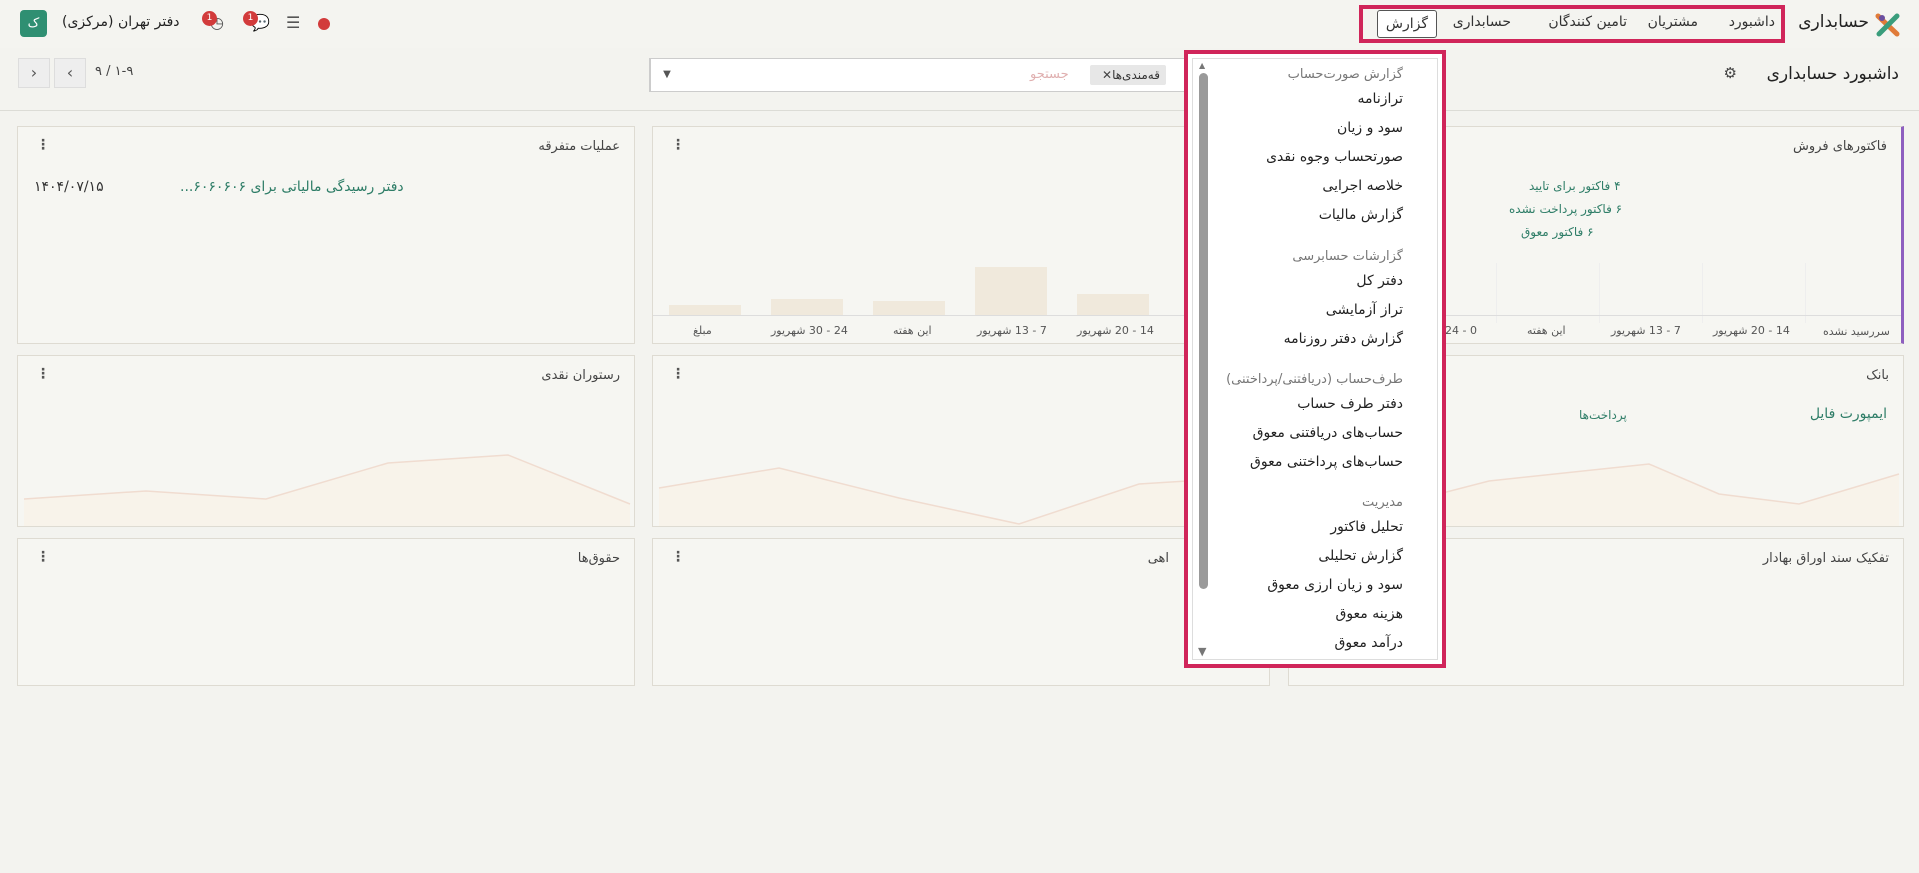 The image size is (1919, 873). I want to click on menu-item-trial-balance: تراز آزمایشی, so click(1364, 310).